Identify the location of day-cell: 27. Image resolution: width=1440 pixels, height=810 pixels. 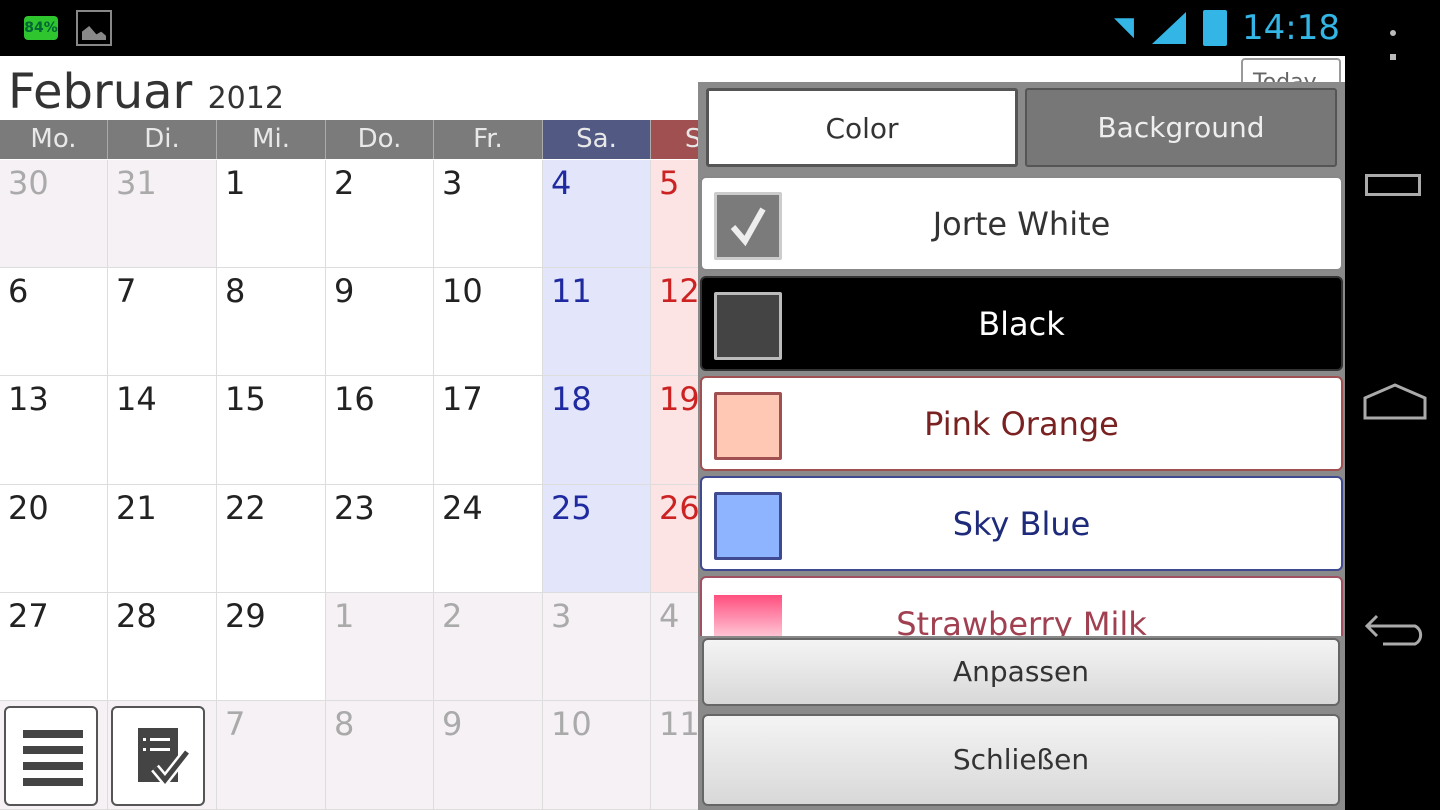
(54, 647).